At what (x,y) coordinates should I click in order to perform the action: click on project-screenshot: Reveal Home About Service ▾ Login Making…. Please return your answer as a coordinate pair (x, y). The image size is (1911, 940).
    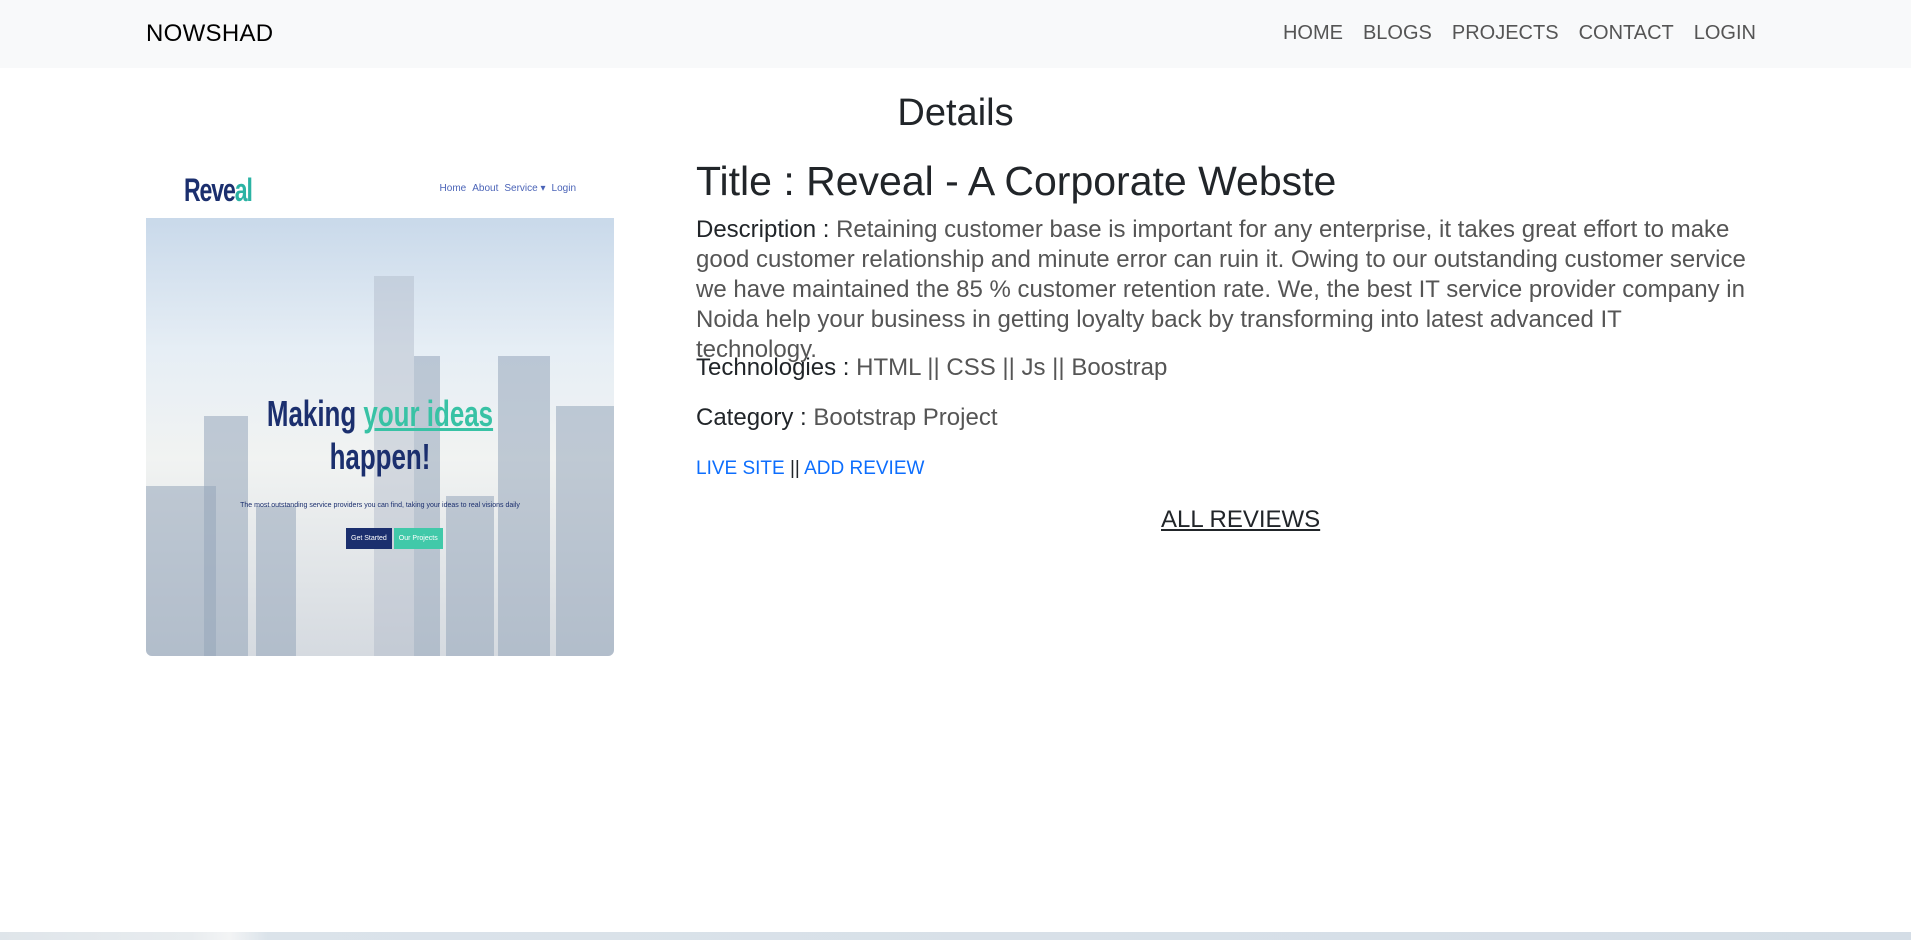
    Looking at the image, I should click on (380, 408).